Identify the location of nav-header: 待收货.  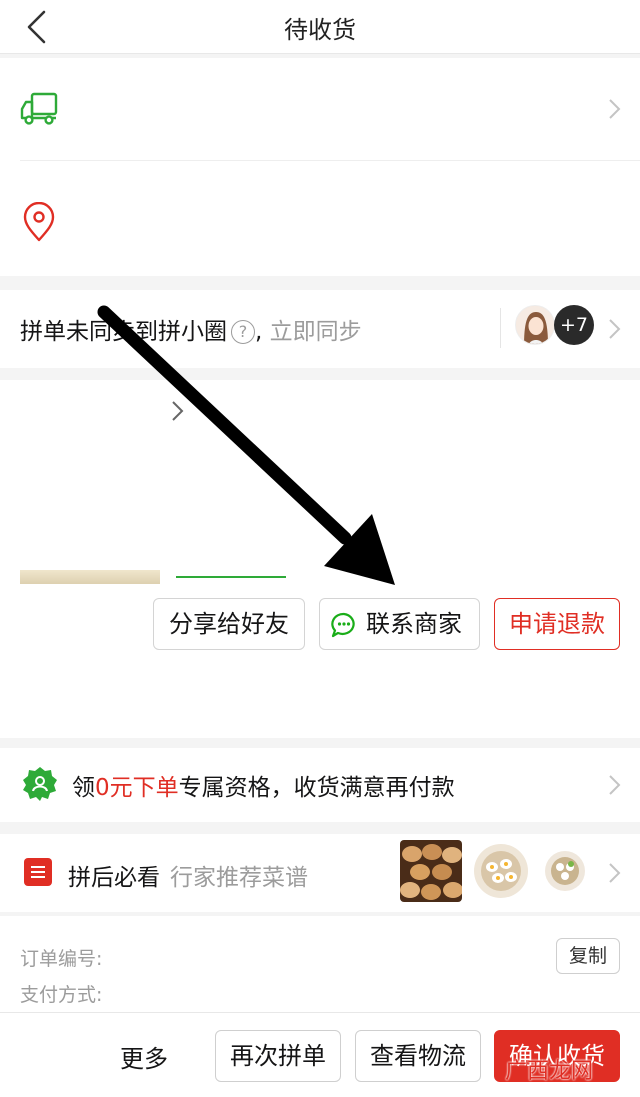
(320, 27).